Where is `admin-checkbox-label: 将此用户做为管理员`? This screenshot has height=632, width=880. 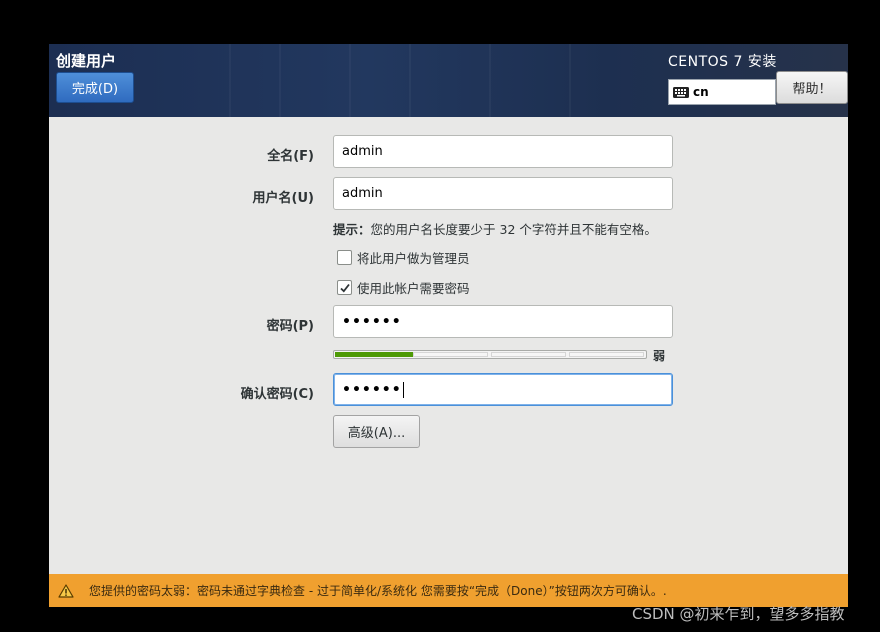
admin-checkbox-label: 将此用户做为管理员 is located at coordinates (413, 258).